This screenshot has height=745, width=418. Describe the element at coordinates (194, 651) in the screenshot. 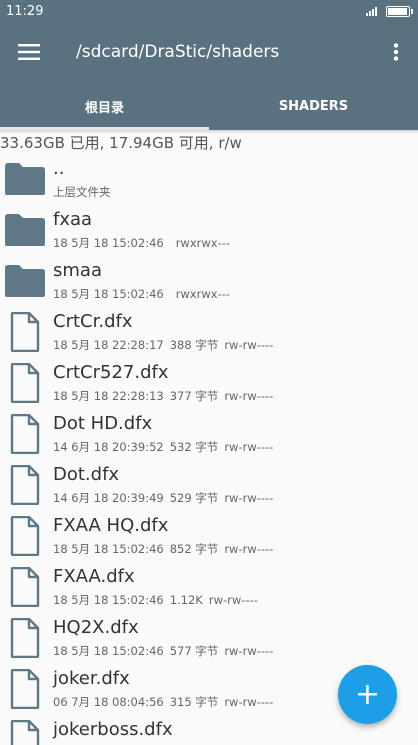

I see `item-size: 577 字节` at that location.